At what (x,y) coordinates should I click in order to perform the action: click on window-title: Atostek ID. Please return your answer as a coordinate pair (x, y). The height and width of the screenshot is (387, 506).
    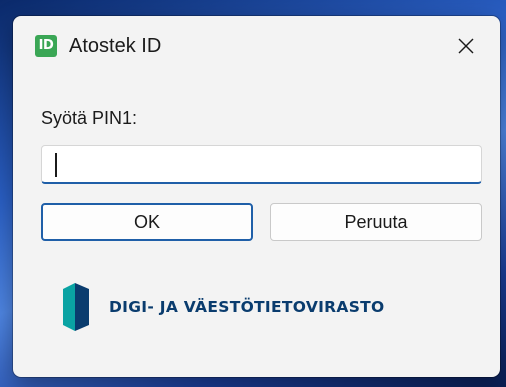
    Looking at the image, I should click on (115, 46).